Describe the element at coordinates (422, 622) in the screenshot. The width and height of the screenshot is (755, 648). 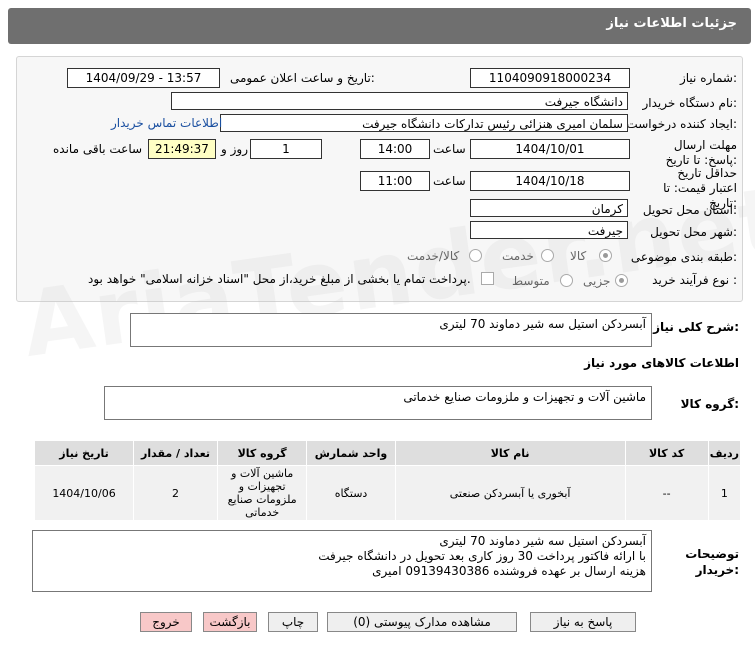
I see `view-attachments-button: مشاهده مدارک پیوستی (0)` at that location.